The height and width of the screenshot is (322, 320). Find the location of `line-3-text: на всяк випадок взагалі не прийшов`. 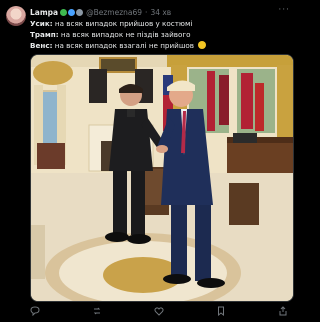

line-3-text: на всяк випадок взагалі не прийшов is located at coordinates (124, 45).